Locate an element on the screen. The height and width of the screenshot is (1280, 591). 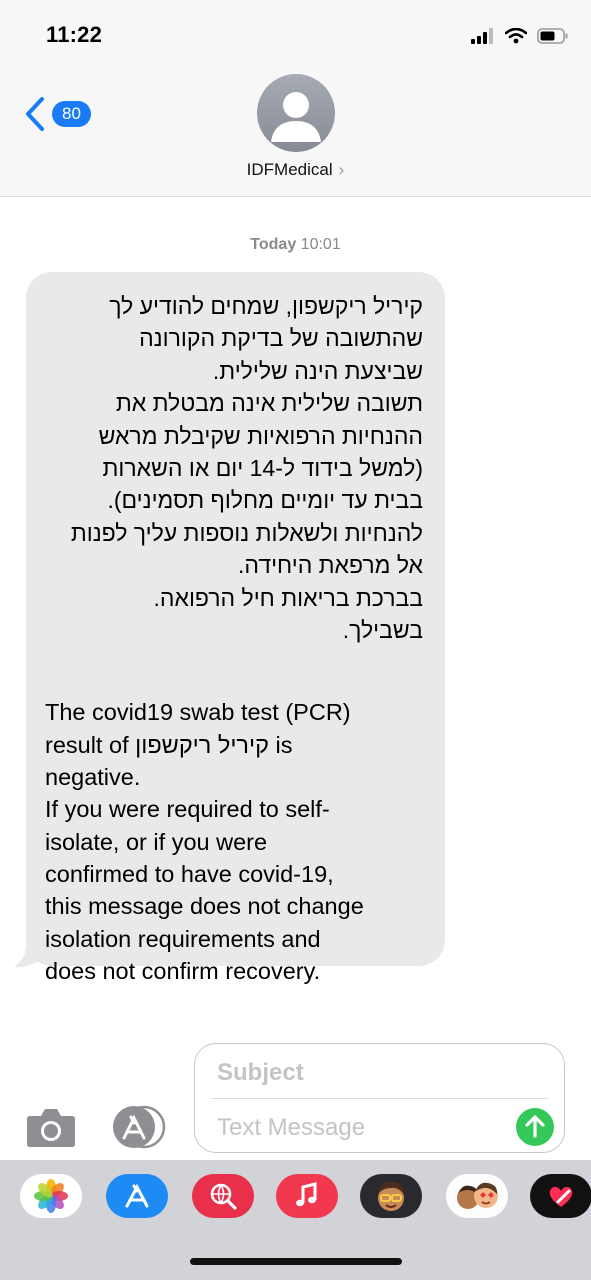
compose-divider is located at coordinates (379, 1098).